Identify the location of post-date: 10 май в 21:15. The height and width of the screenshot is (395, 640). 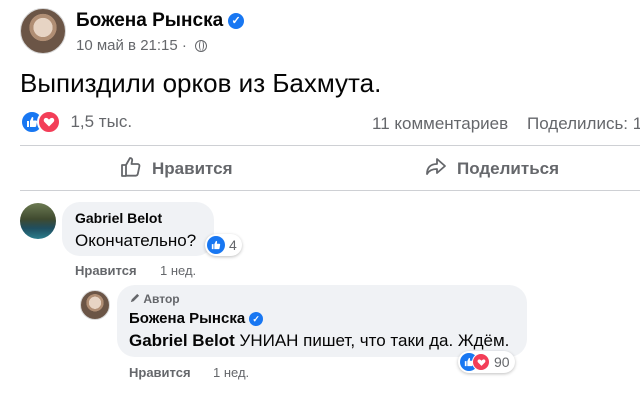
(127, 45).